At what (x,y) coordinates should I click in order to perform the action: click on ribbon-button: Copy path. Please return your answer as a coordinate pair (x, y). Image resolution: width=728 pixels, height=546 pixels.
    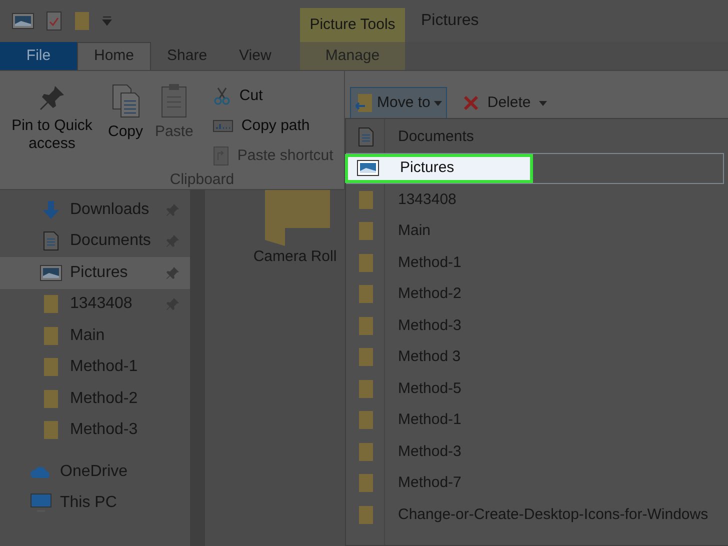
    Looking at the image, I should click on (273, 126).